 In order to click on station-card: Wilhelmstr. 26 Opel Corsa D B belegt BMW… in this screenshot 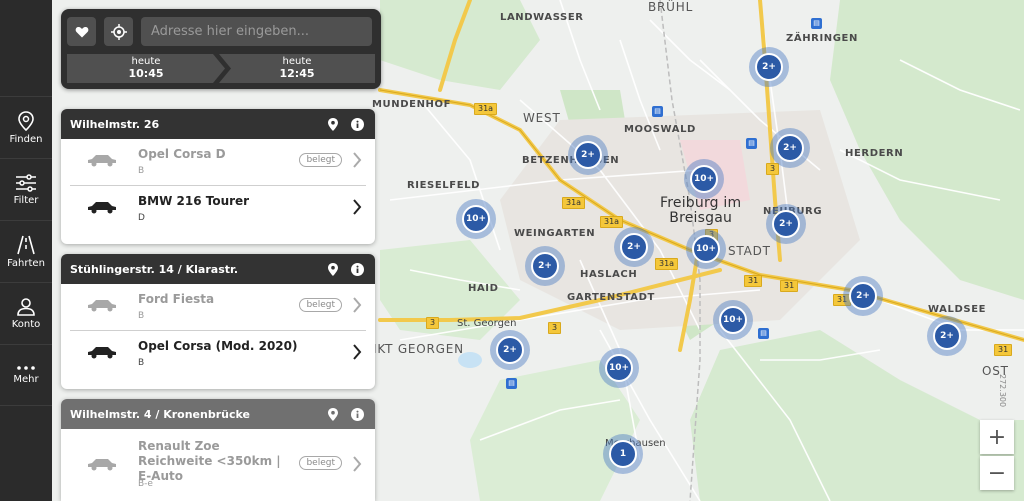, I will do `click(218, 176)`.